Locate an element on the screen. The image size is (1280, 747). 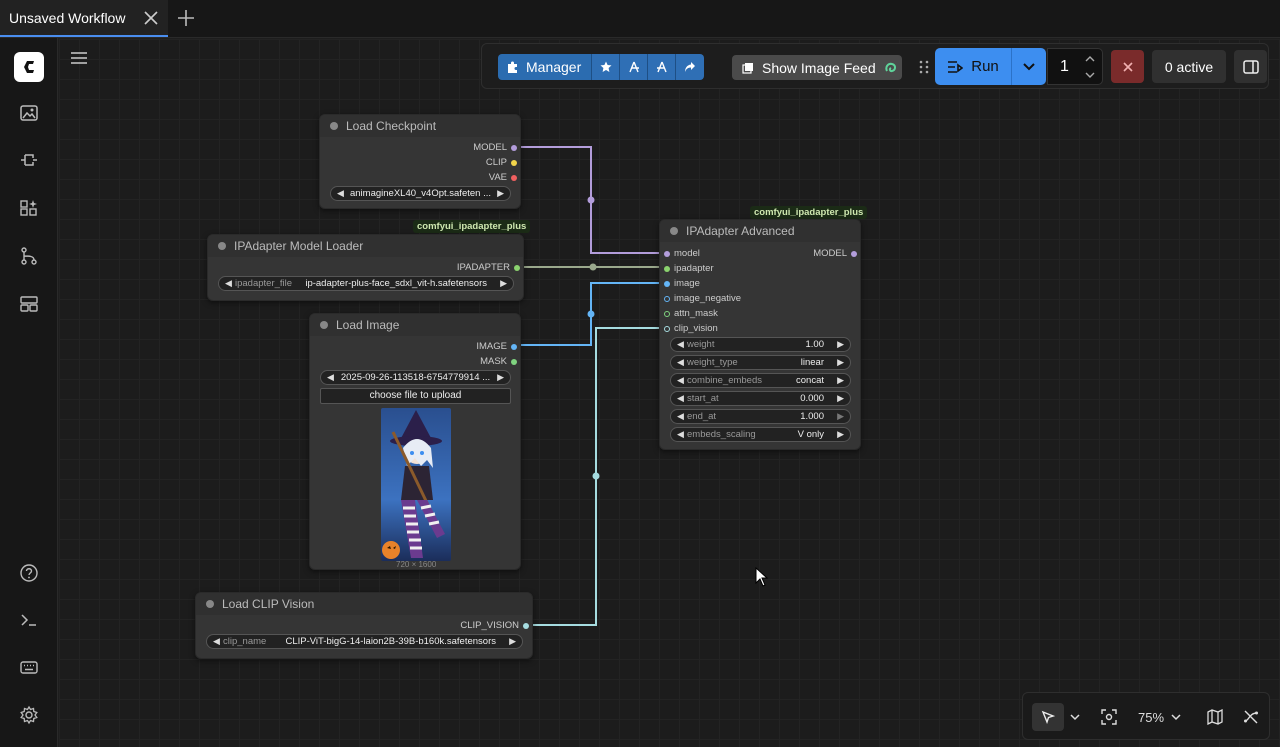
drag-handle-icon is located at coordinates (924, 67).